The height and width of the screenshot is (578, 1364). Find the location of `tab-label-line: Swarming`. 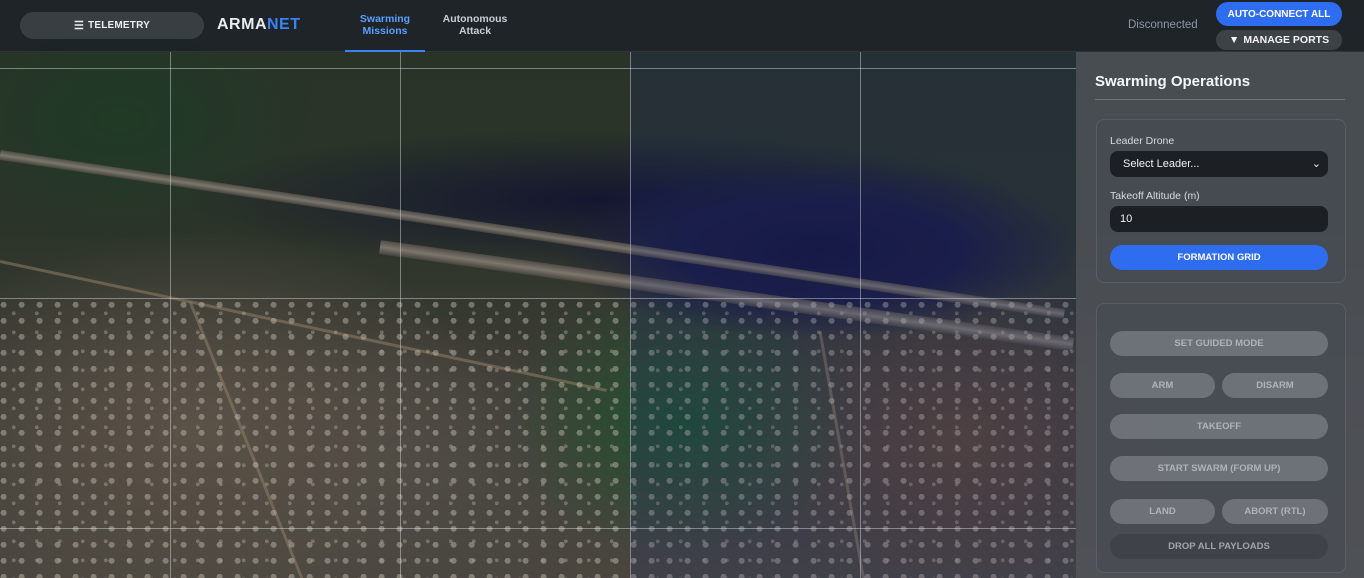

tab-label-line: Swarming is located at coordinates (385, 19).